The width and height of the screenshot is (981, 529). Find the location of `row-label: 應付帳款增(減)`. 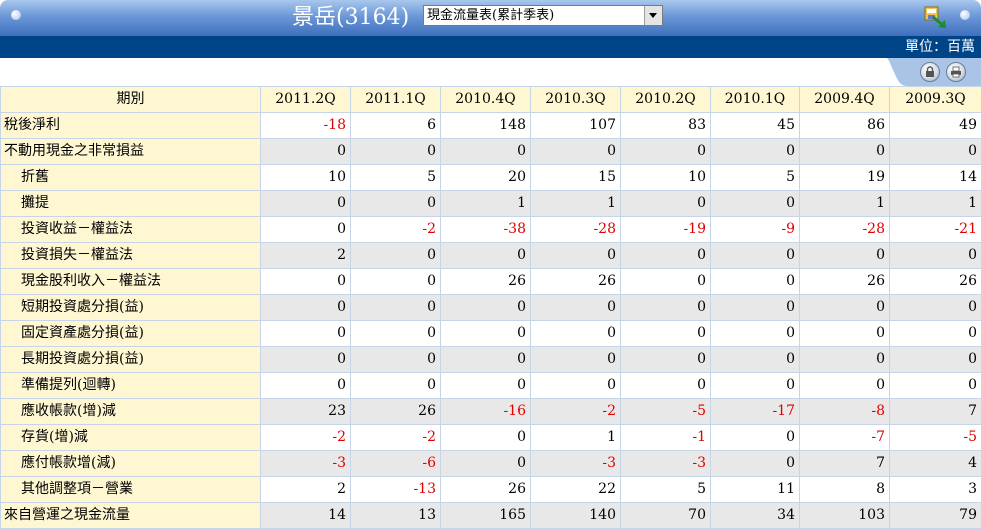

row-label: 應付帳款增(減) is located at coordinates (130, 463).